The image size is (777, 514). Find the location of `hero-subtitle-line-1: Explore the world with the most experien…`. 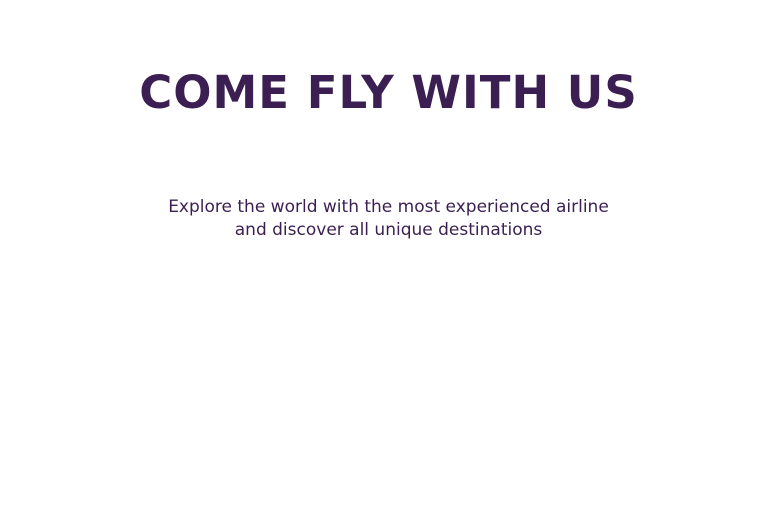

hero-subtitle-line-1: Explore the world with the most experien… is located at coordinates (388, 207).